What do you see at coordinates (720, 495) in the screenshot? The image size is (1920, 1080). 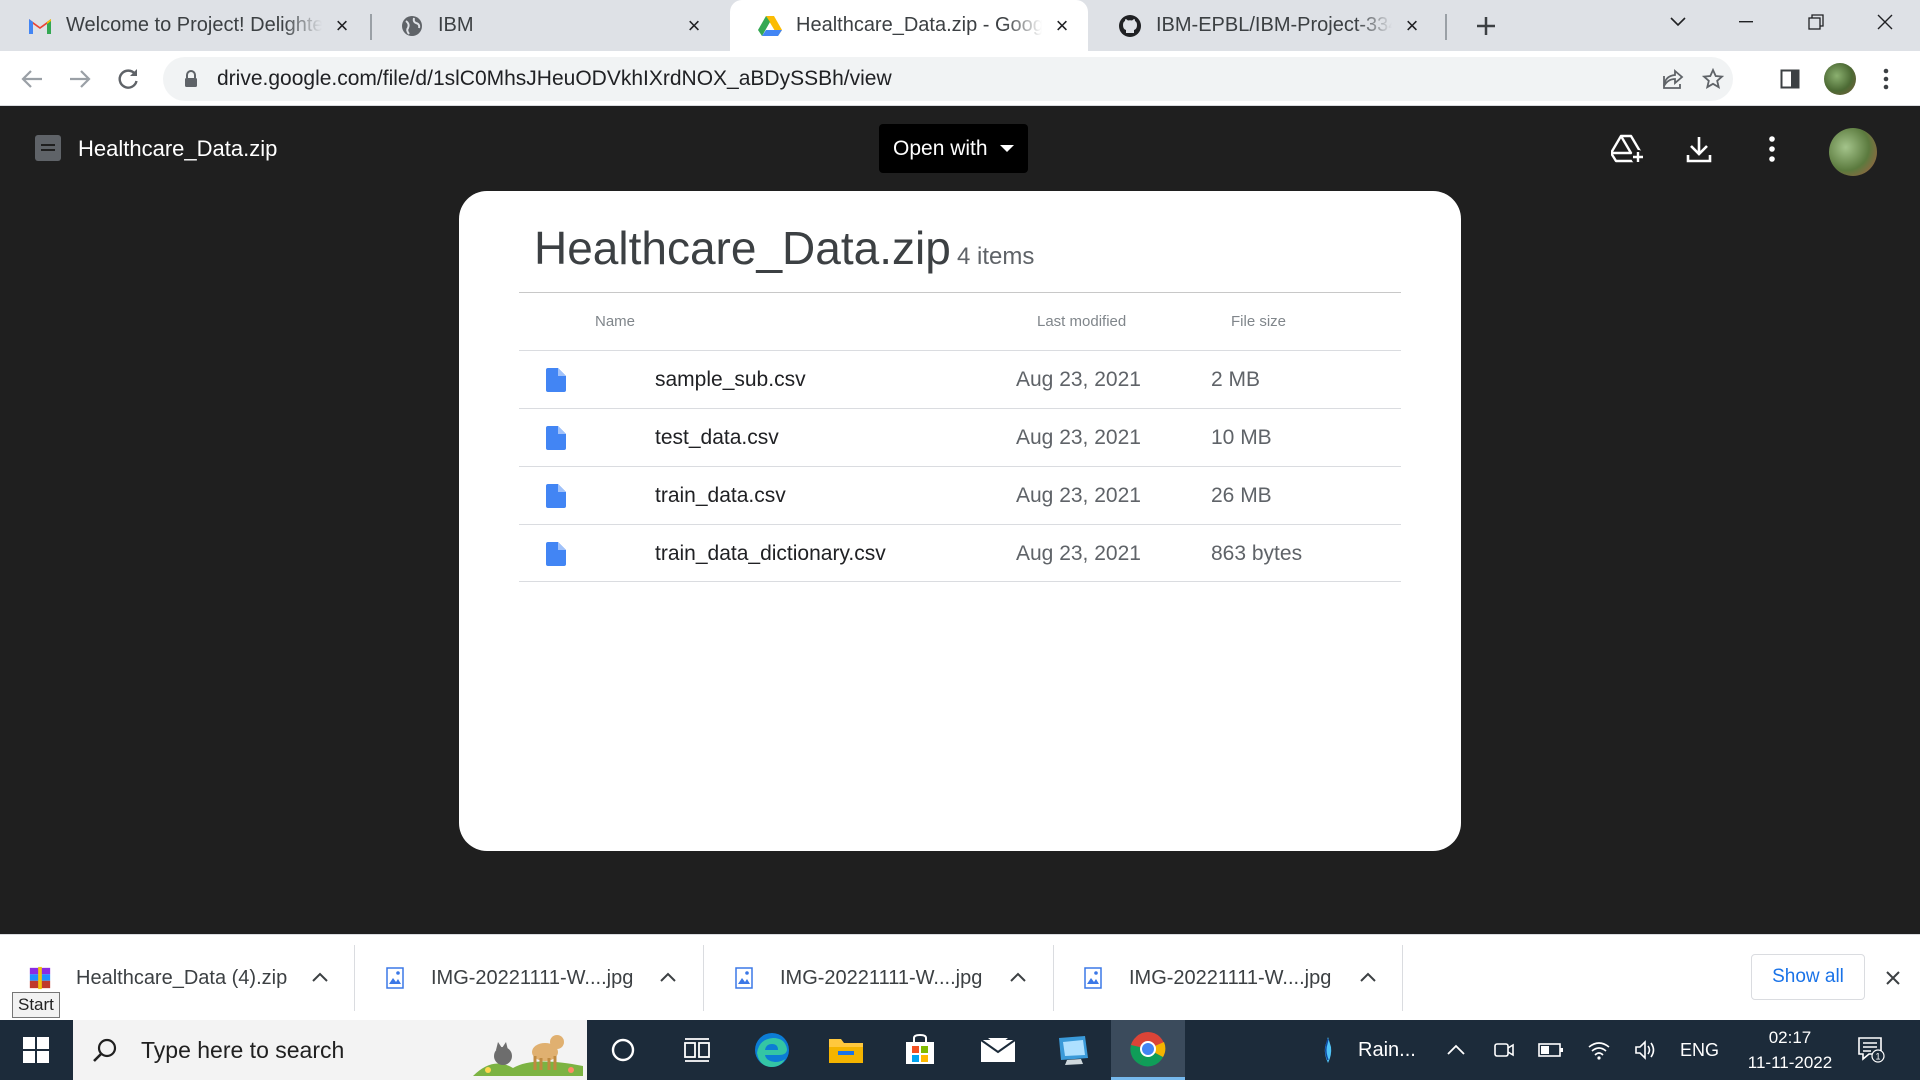 I see `file-name: train_data.csv` at bounding box center [720, 495].